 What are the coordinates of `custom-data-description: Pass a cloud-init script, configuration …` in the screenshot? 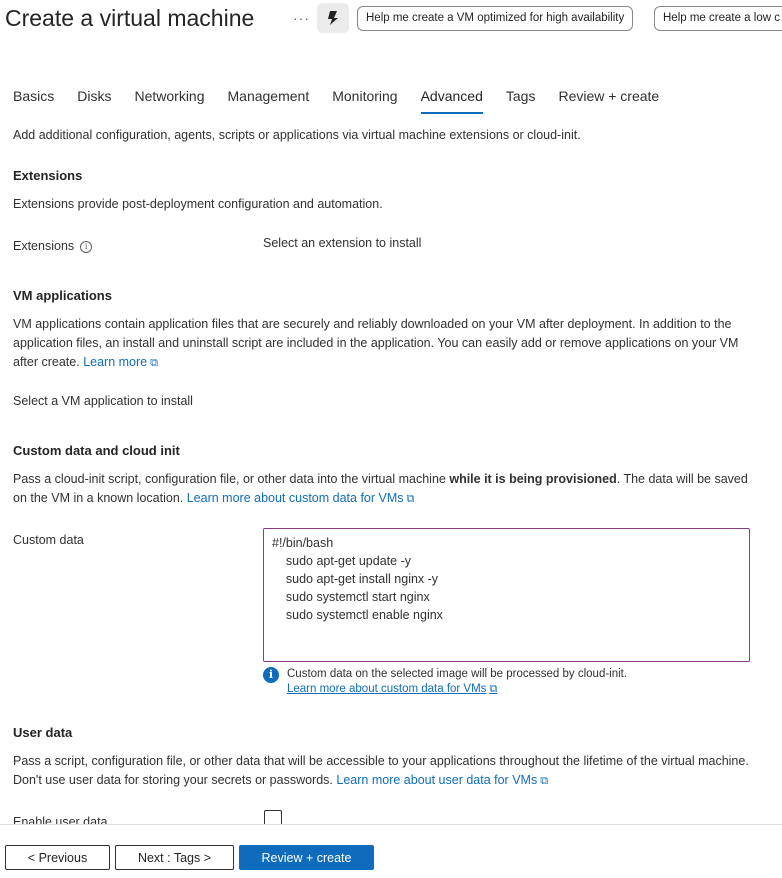 It's located at (385, 489).